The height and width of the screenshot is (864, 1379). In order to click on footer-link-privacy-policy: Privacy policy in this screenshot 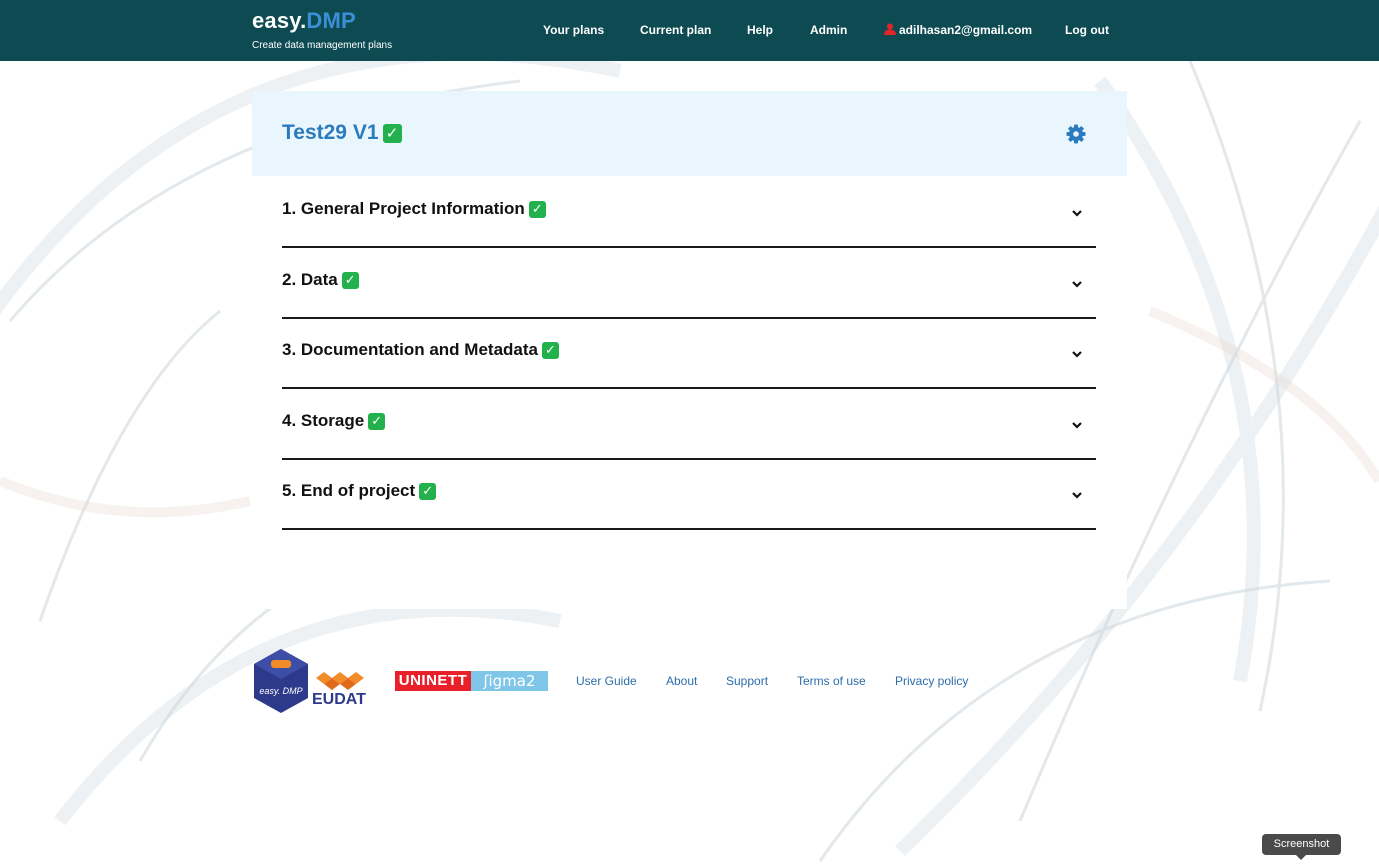, I will do `click(931, 681)`.